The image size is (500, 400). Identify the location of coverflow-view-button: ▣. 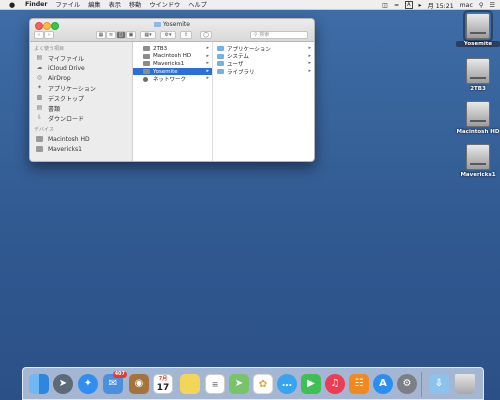
(131, 35).